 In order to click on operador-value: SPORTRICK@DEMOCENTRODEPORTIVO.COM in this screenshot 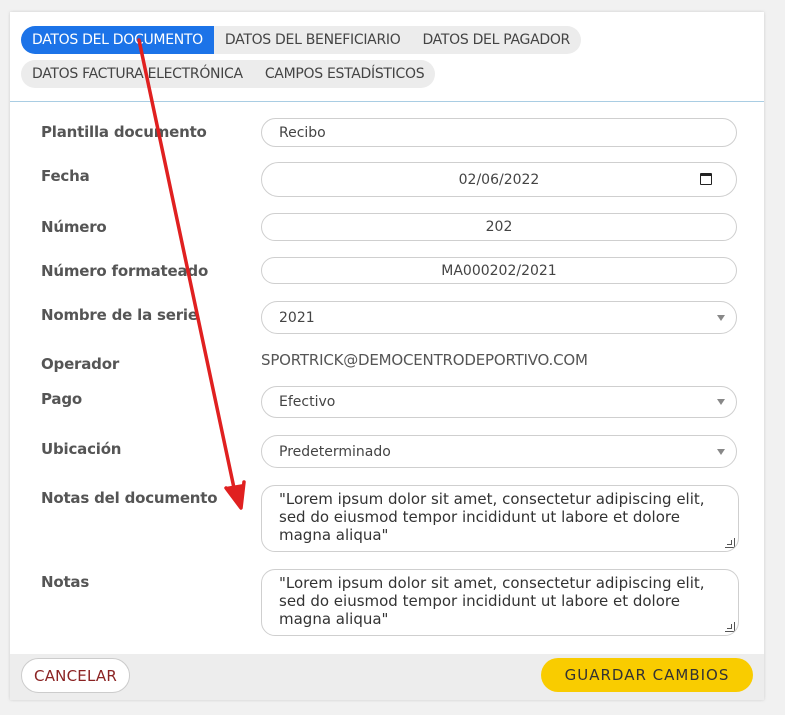, I will do `click(424, 360)`.